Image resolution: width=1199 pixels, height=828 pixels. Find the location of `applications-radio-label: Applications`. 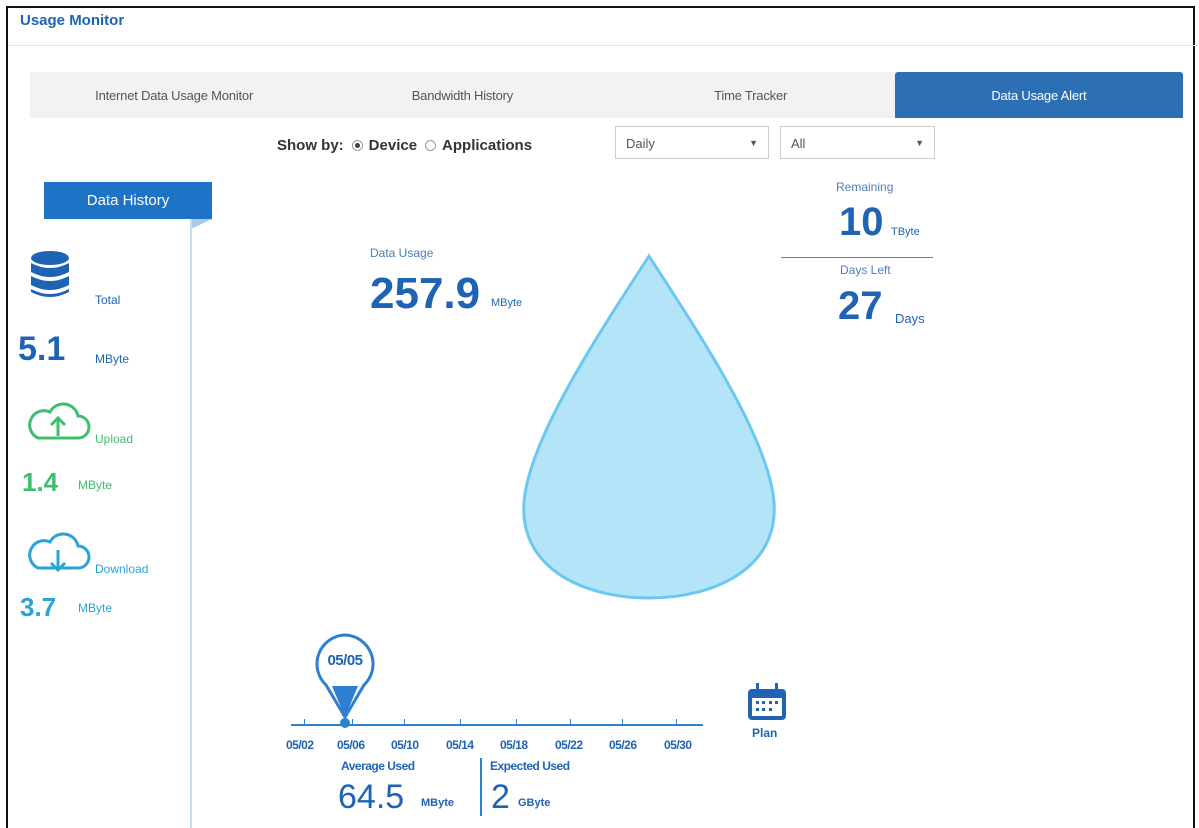

applications-radio-label: Applications is located at coordinates (487, 145).